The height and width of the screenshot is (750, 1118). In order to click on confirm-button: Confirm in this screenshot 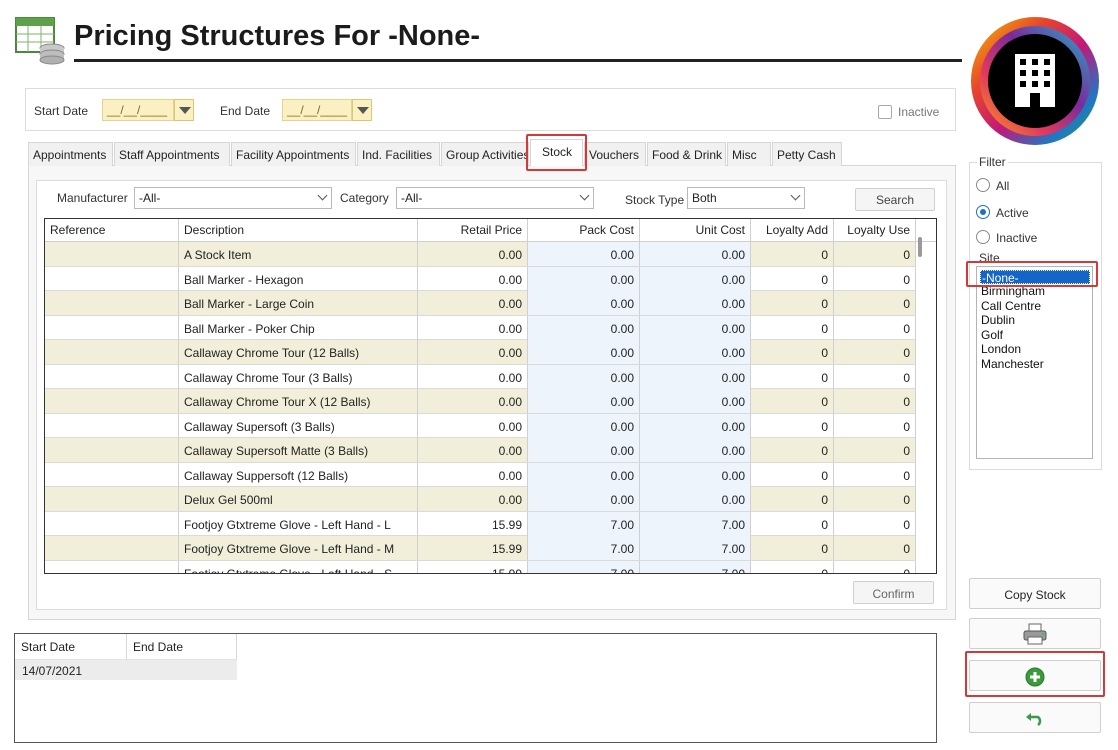, I will do `click(893, 592)`.